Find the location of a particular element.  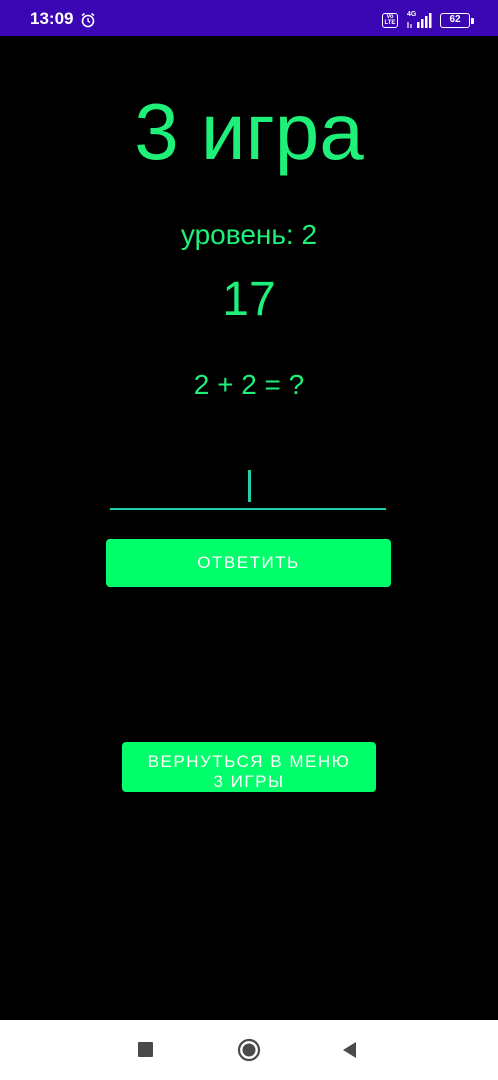

back-to-menu-button: ВЕРНУТЬСЯ В МЕНЮ 3 ИГРЫ is located at coordinates (249, 767).